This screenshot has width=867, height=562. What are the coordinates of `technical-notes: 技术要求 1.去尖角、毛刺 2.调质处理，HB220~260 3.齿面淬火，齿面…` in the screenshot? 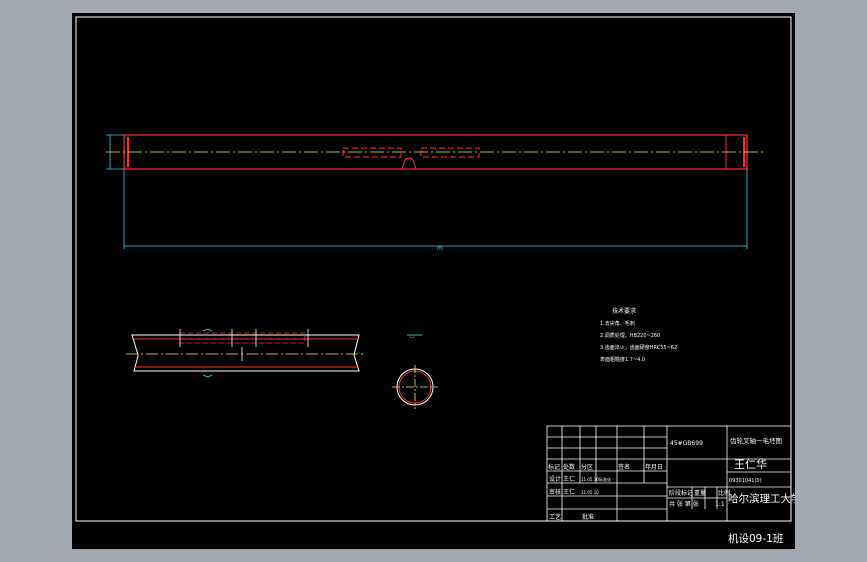 It's located at (638, 335).